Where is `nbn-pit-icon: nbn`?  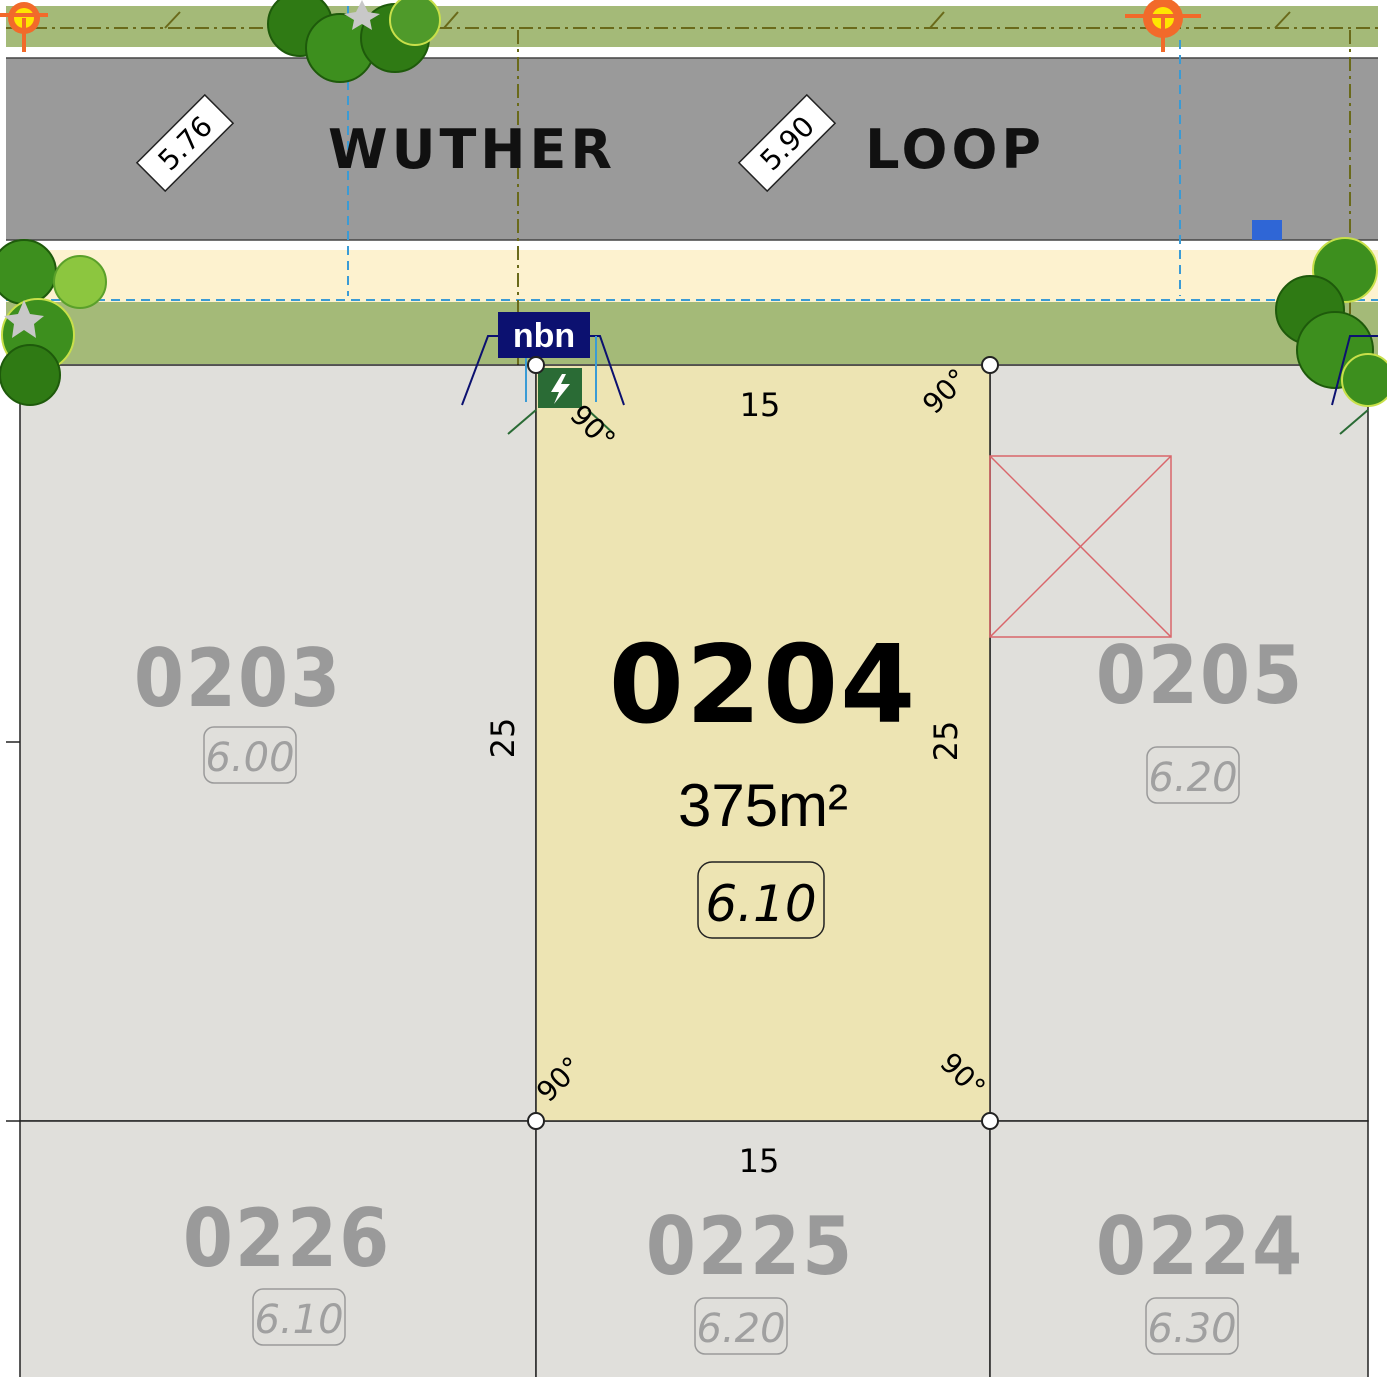
nbn-pit-icon: nbn is located at coordinates (544, 335).